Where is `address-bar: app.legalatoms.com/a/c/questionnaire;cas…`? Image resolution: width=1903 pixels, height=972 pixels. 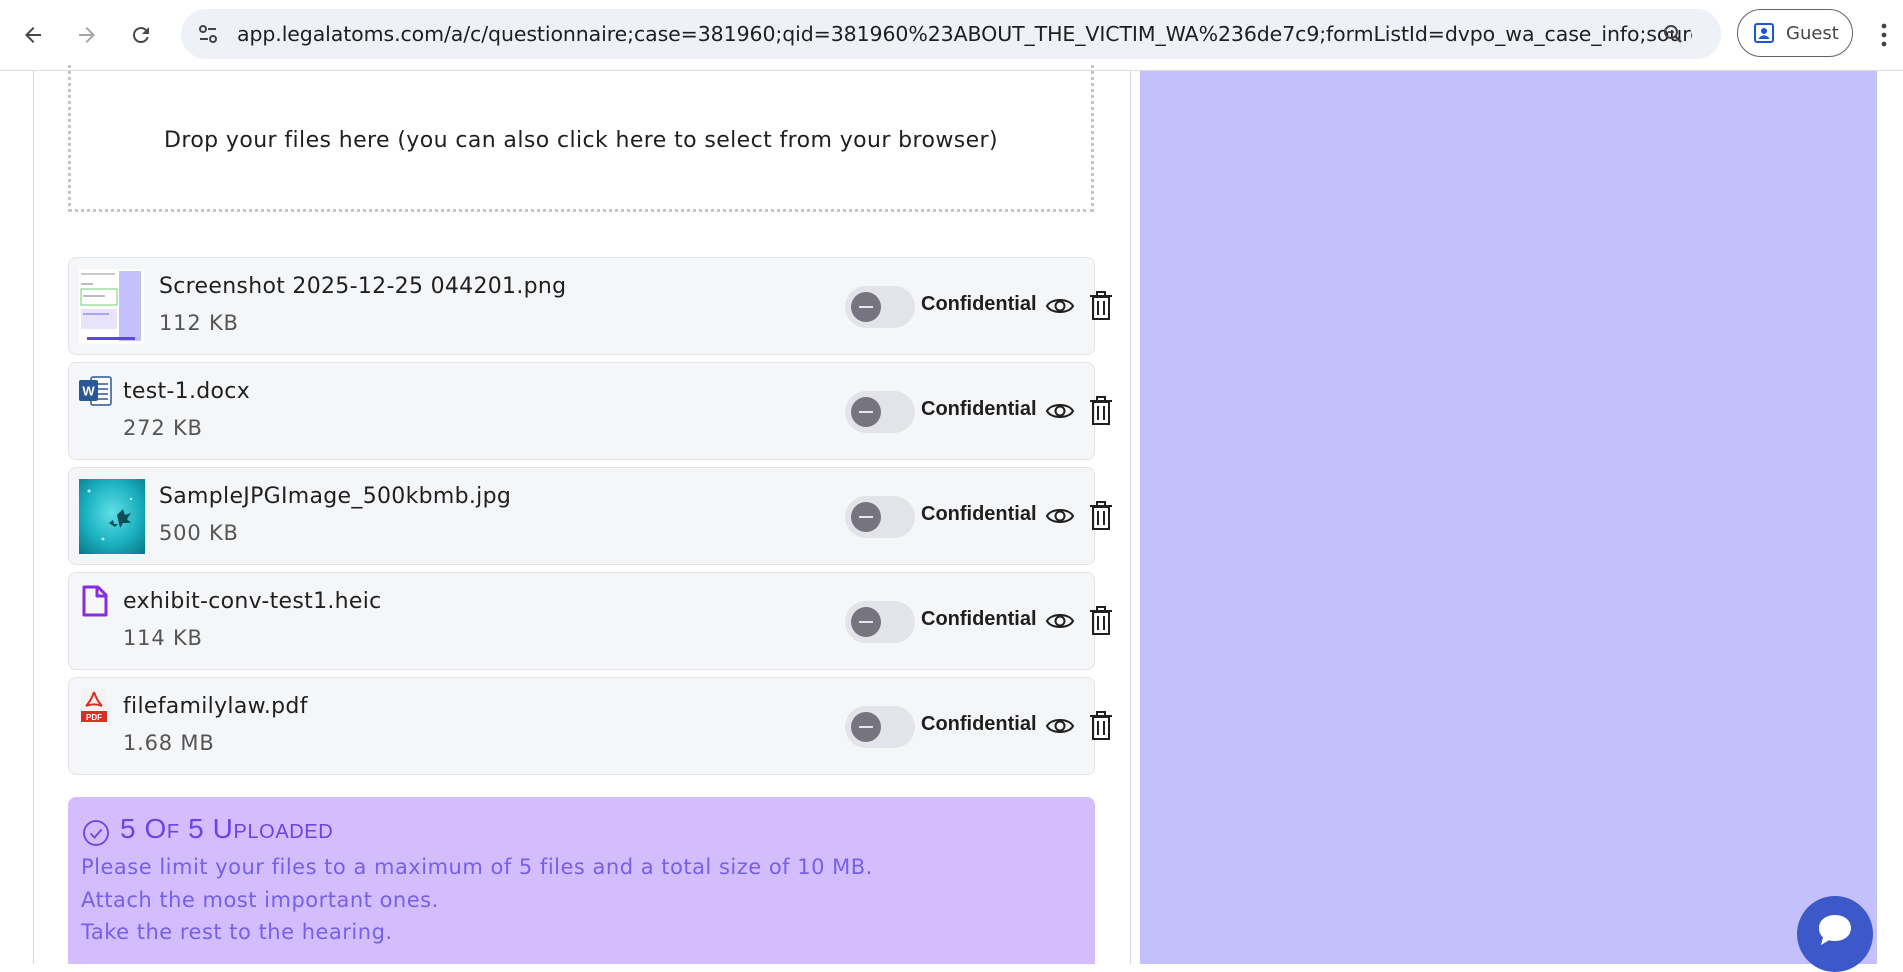 address-bar: app.legalatoms.com/a/c/questionnaire;cas… is located at coordinates (951, 34).